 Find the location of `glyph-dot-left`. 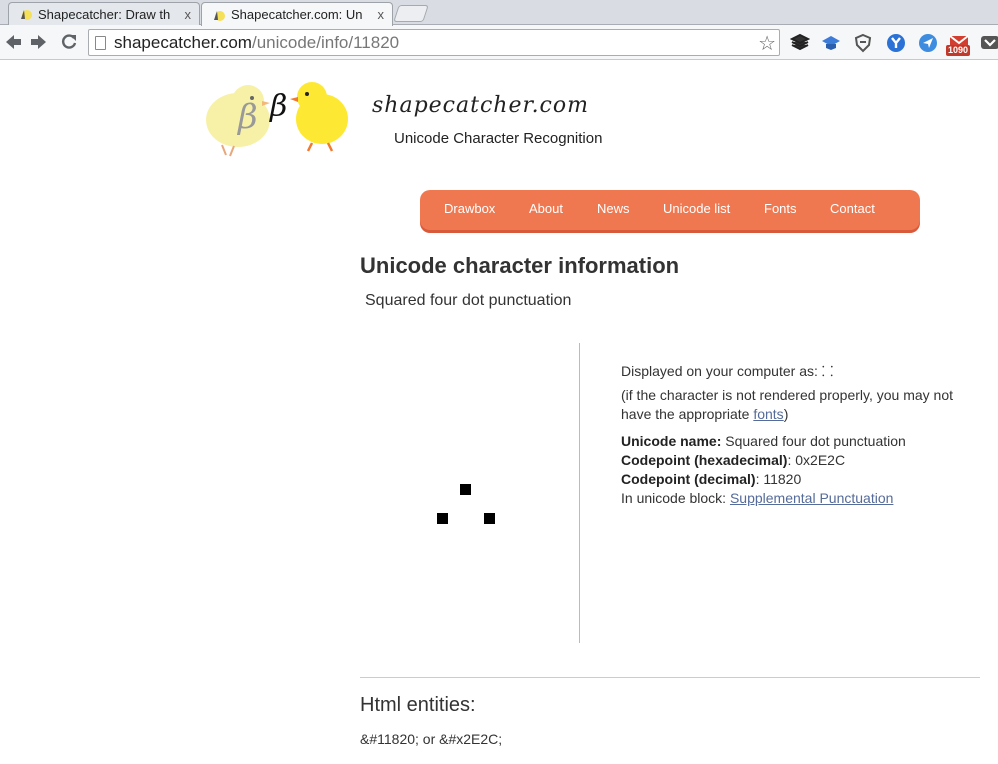

glyph-dot-left is located at coordinates (442, 518).